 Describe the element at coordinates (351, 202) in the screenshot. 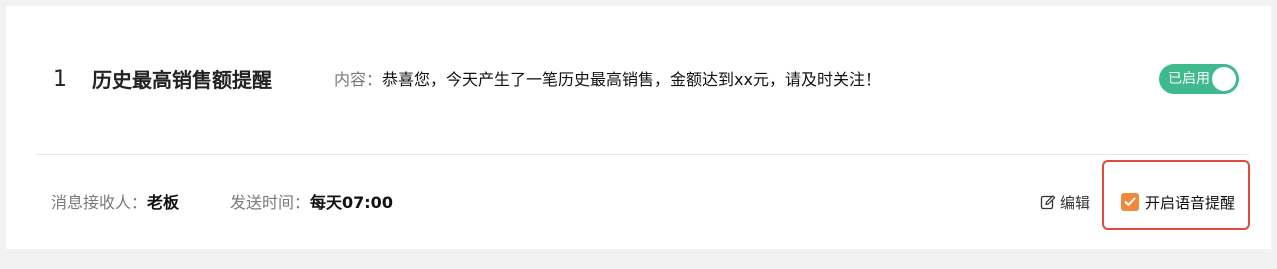

I see `send-time-value: 每天07:00` at that location.